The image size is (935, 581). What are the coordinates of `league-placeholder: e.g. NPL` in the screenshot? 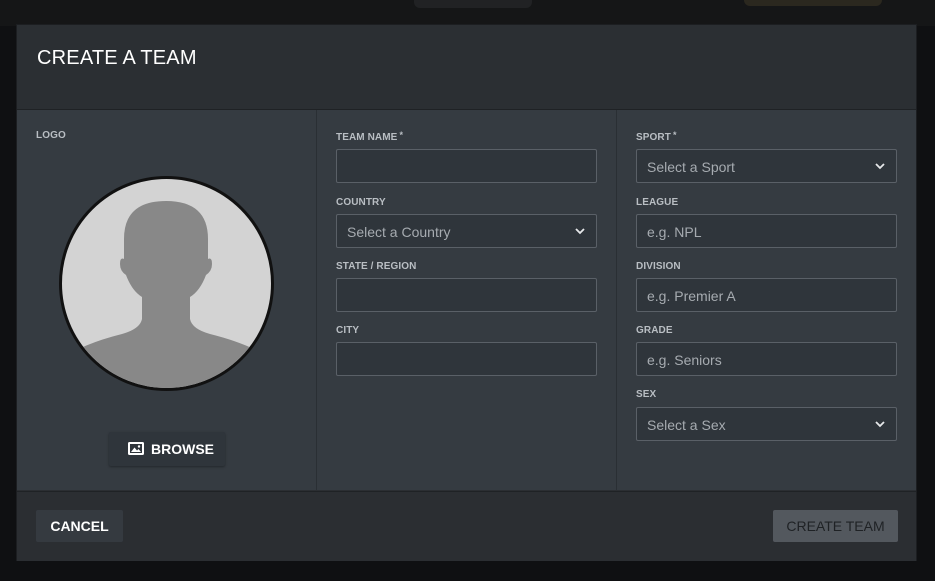 It's located at (674, 232).